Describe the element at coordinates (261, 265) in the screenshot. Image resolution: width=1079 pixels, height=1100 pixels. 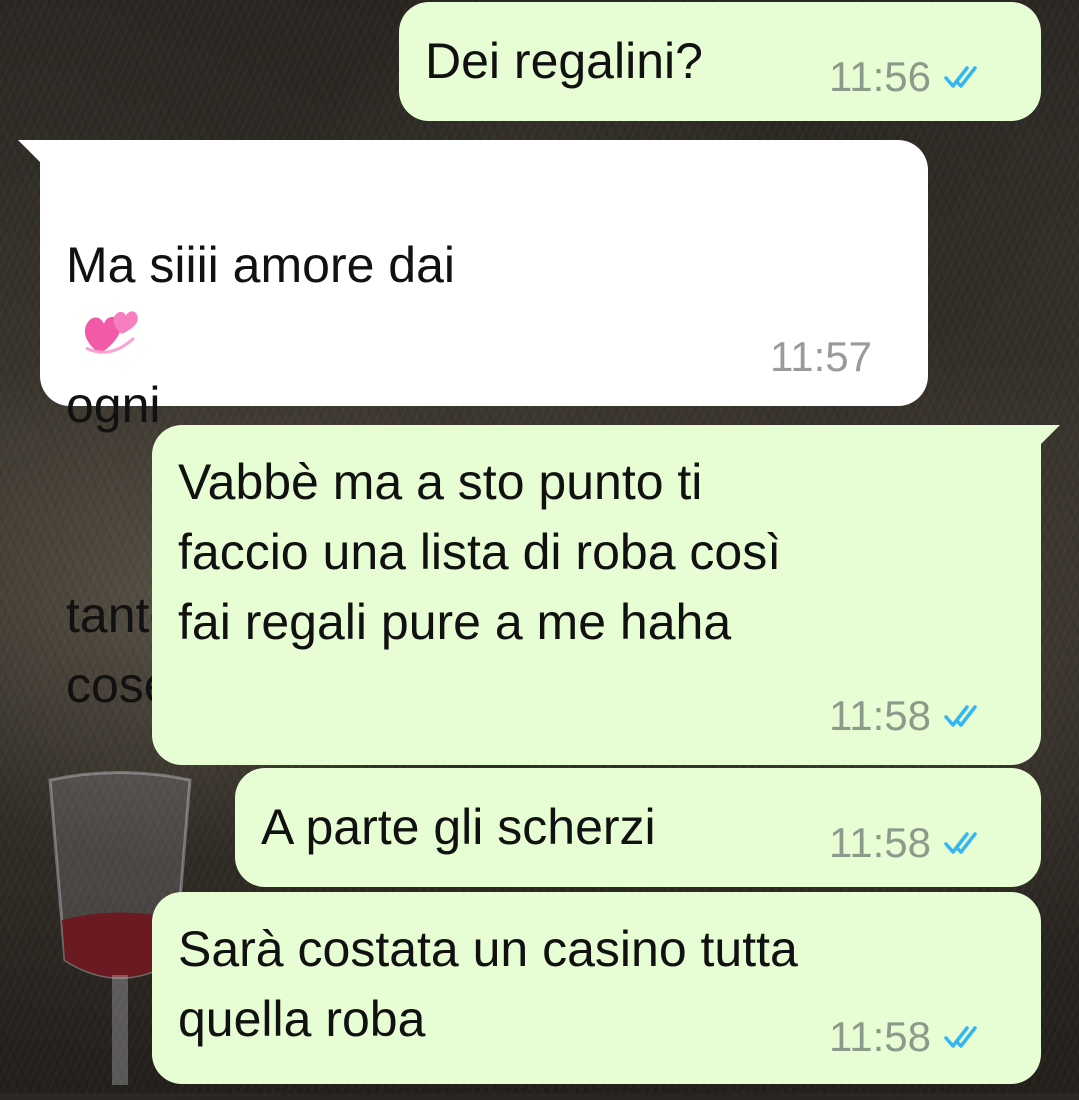
I see `message-text-part: Ma siiii amore dai` at that location.